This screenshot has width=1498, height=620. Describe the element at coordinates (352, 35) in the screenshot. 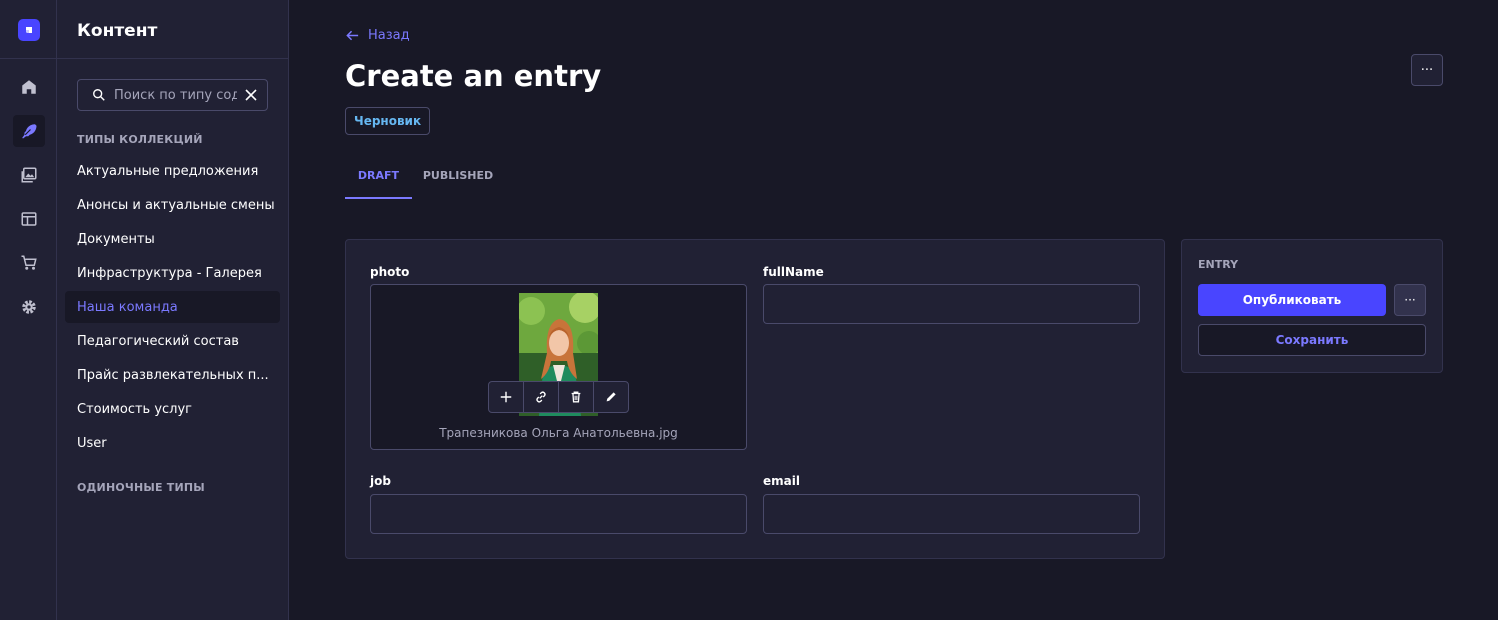

I see `arrow-left-icon` at that location.